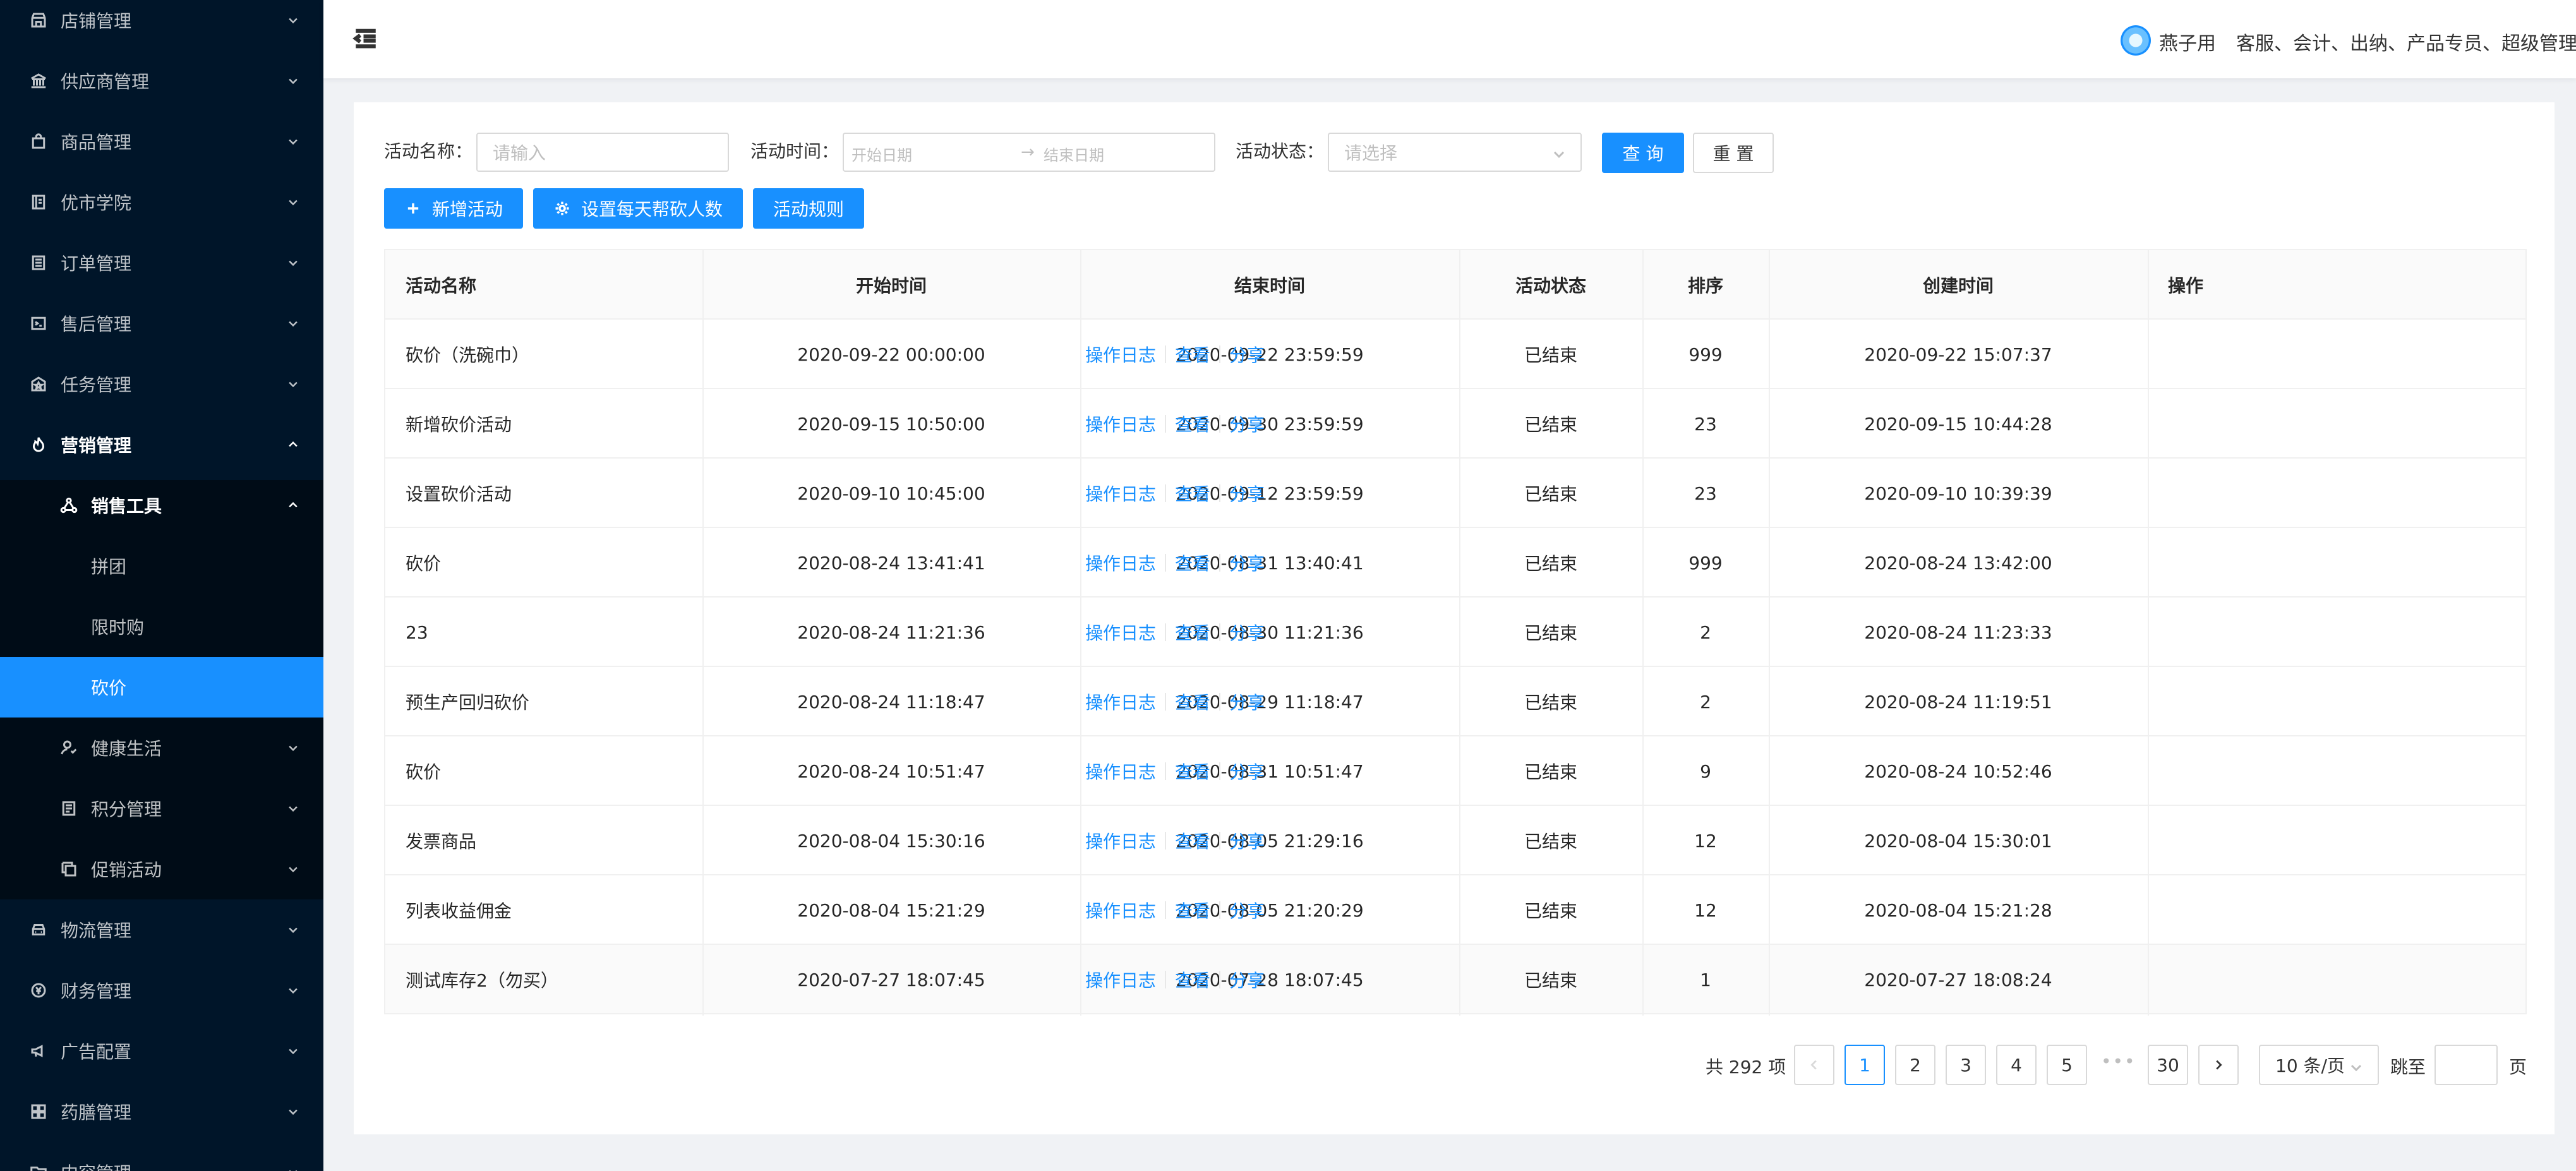  I want to click on cell-sort: 999, so click(1705, 354).